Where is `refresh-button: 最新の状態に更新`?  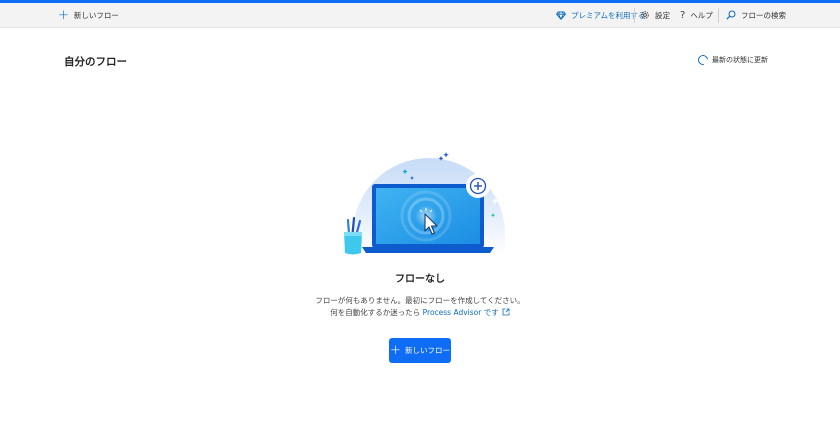 refresh-button: 最新の状態に更新 is located at coordinates (732, 60).